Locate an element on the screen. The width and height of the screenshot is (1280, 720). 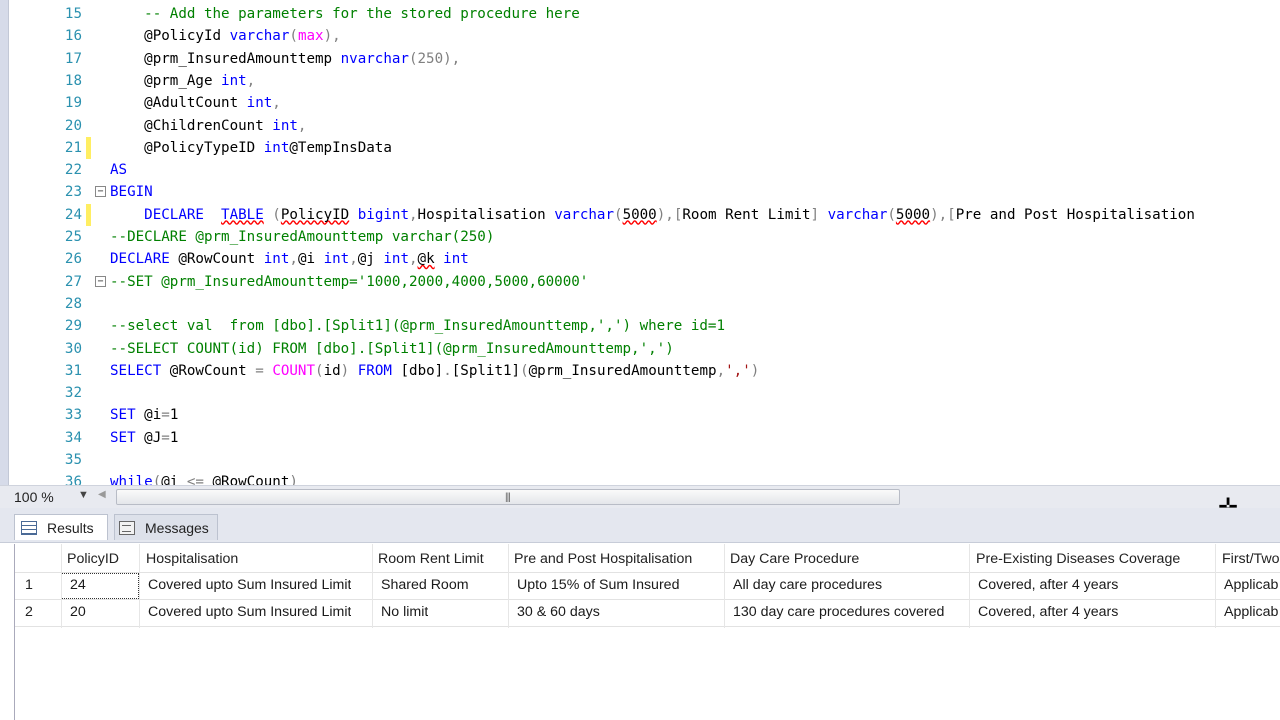
column-header-pre-post-hospitalisation: Pre and Post Hospitalisation is located at coordinates (603, 559).